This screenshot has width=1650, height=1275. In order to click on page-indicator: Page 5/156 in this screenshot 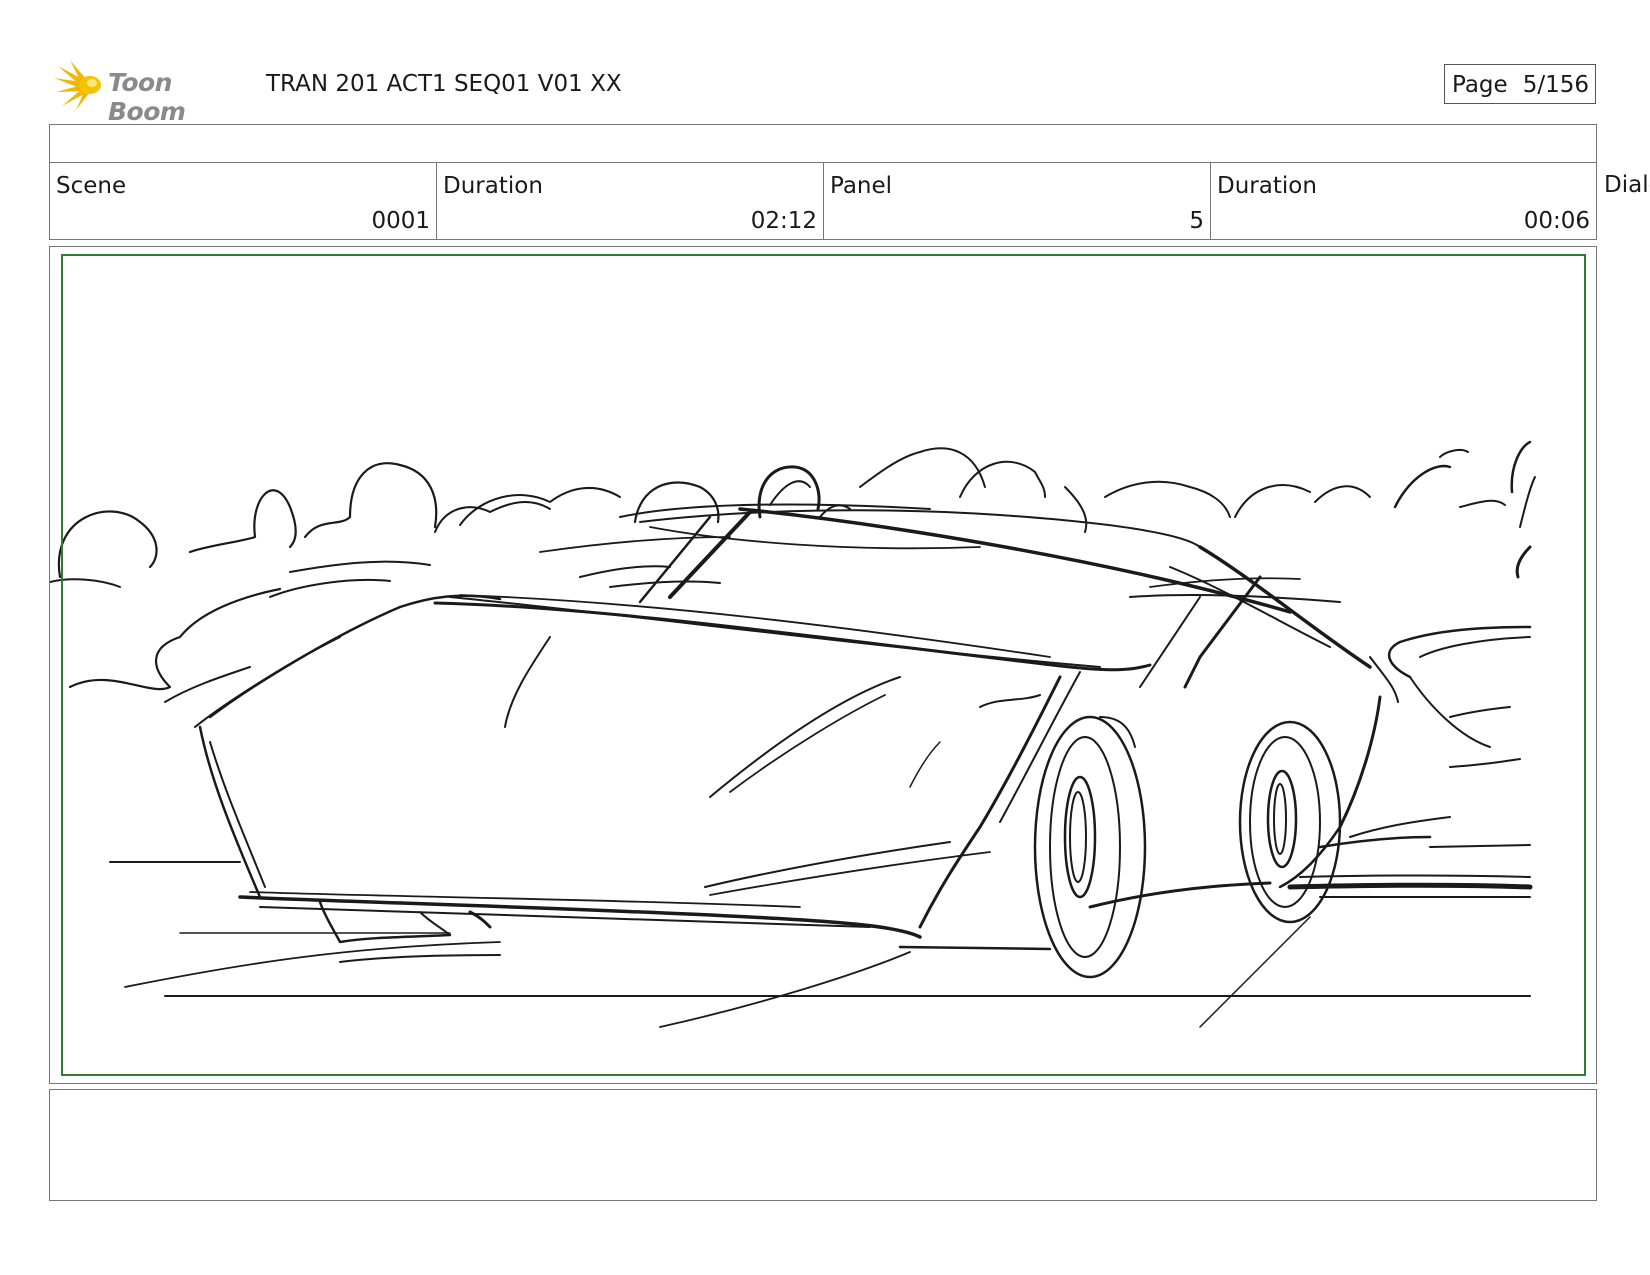, I will do `click(1520, 84)`.